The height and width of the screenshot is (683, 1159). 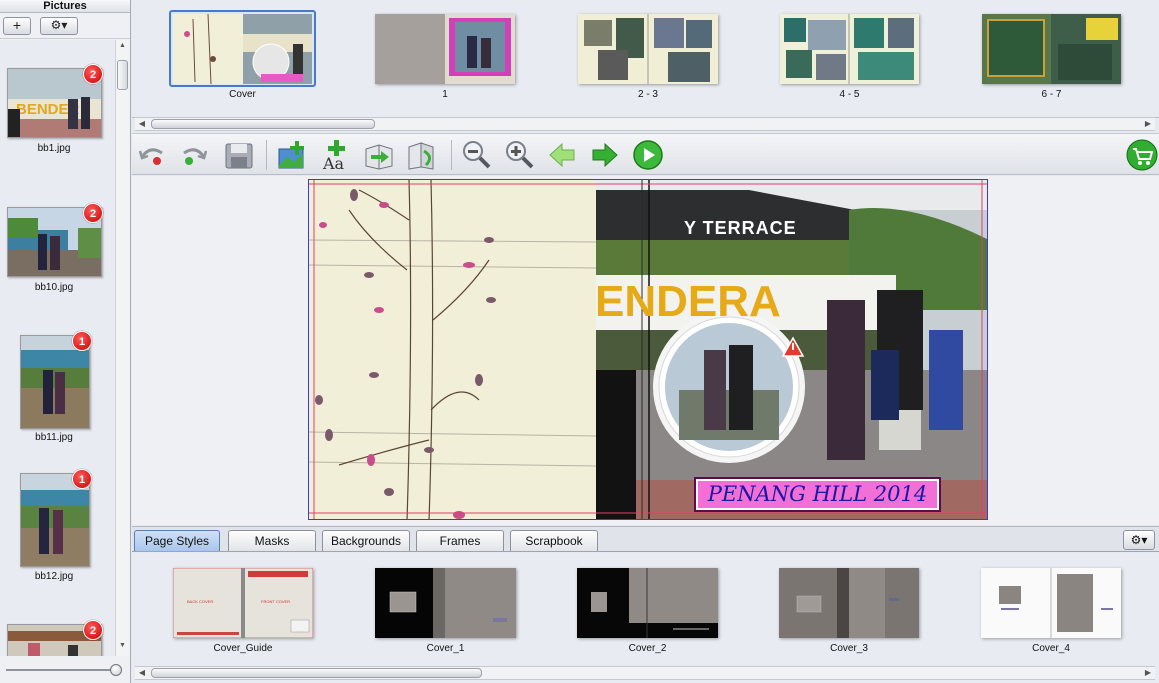 I want to click on redo-button, so click(x=194, y=155).